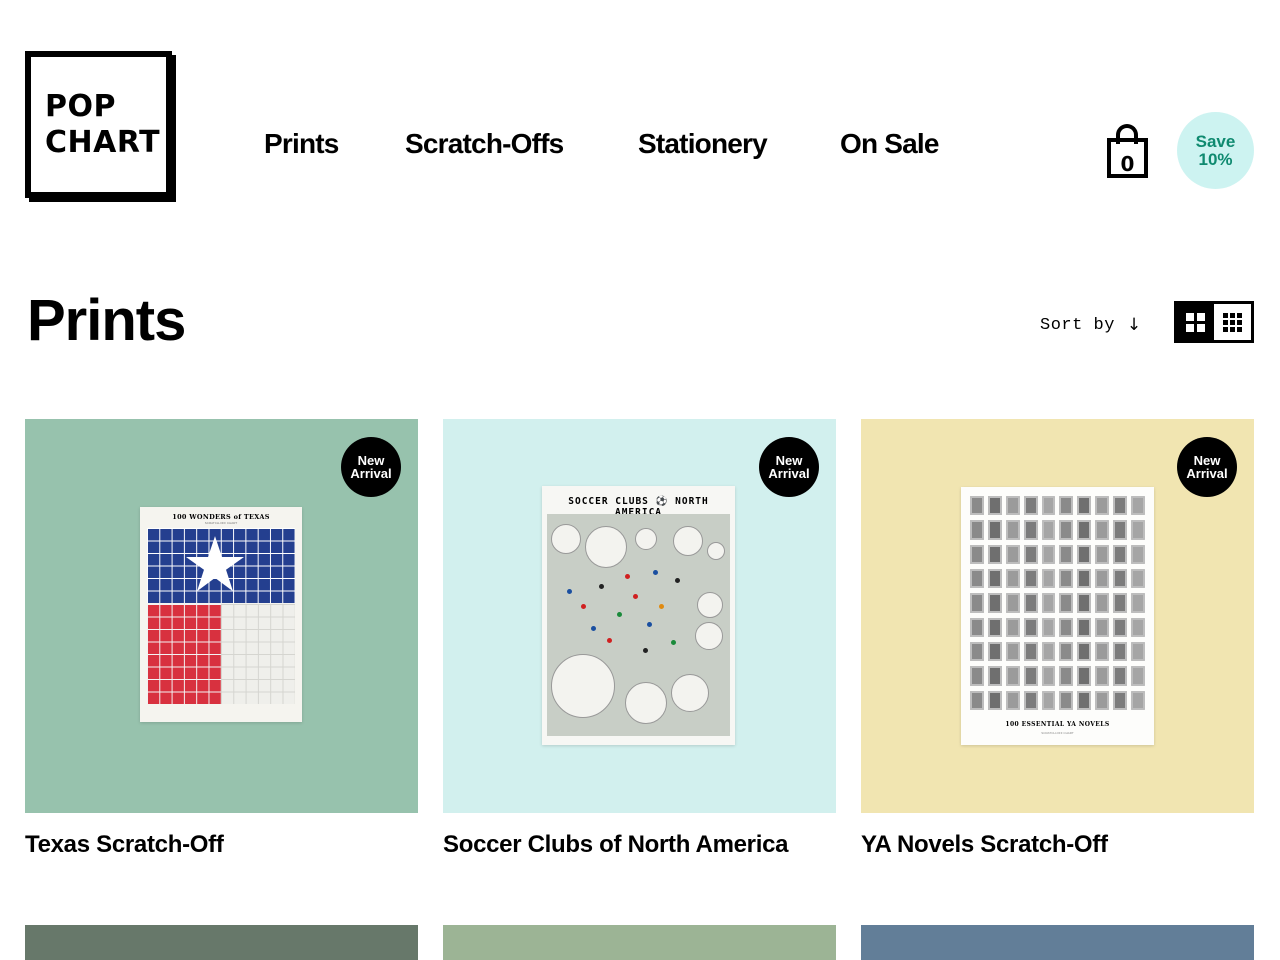 This screenshot has height=960, width=1280. I want to click on pop-chart-logo: POP CHART, so click(98, 124).